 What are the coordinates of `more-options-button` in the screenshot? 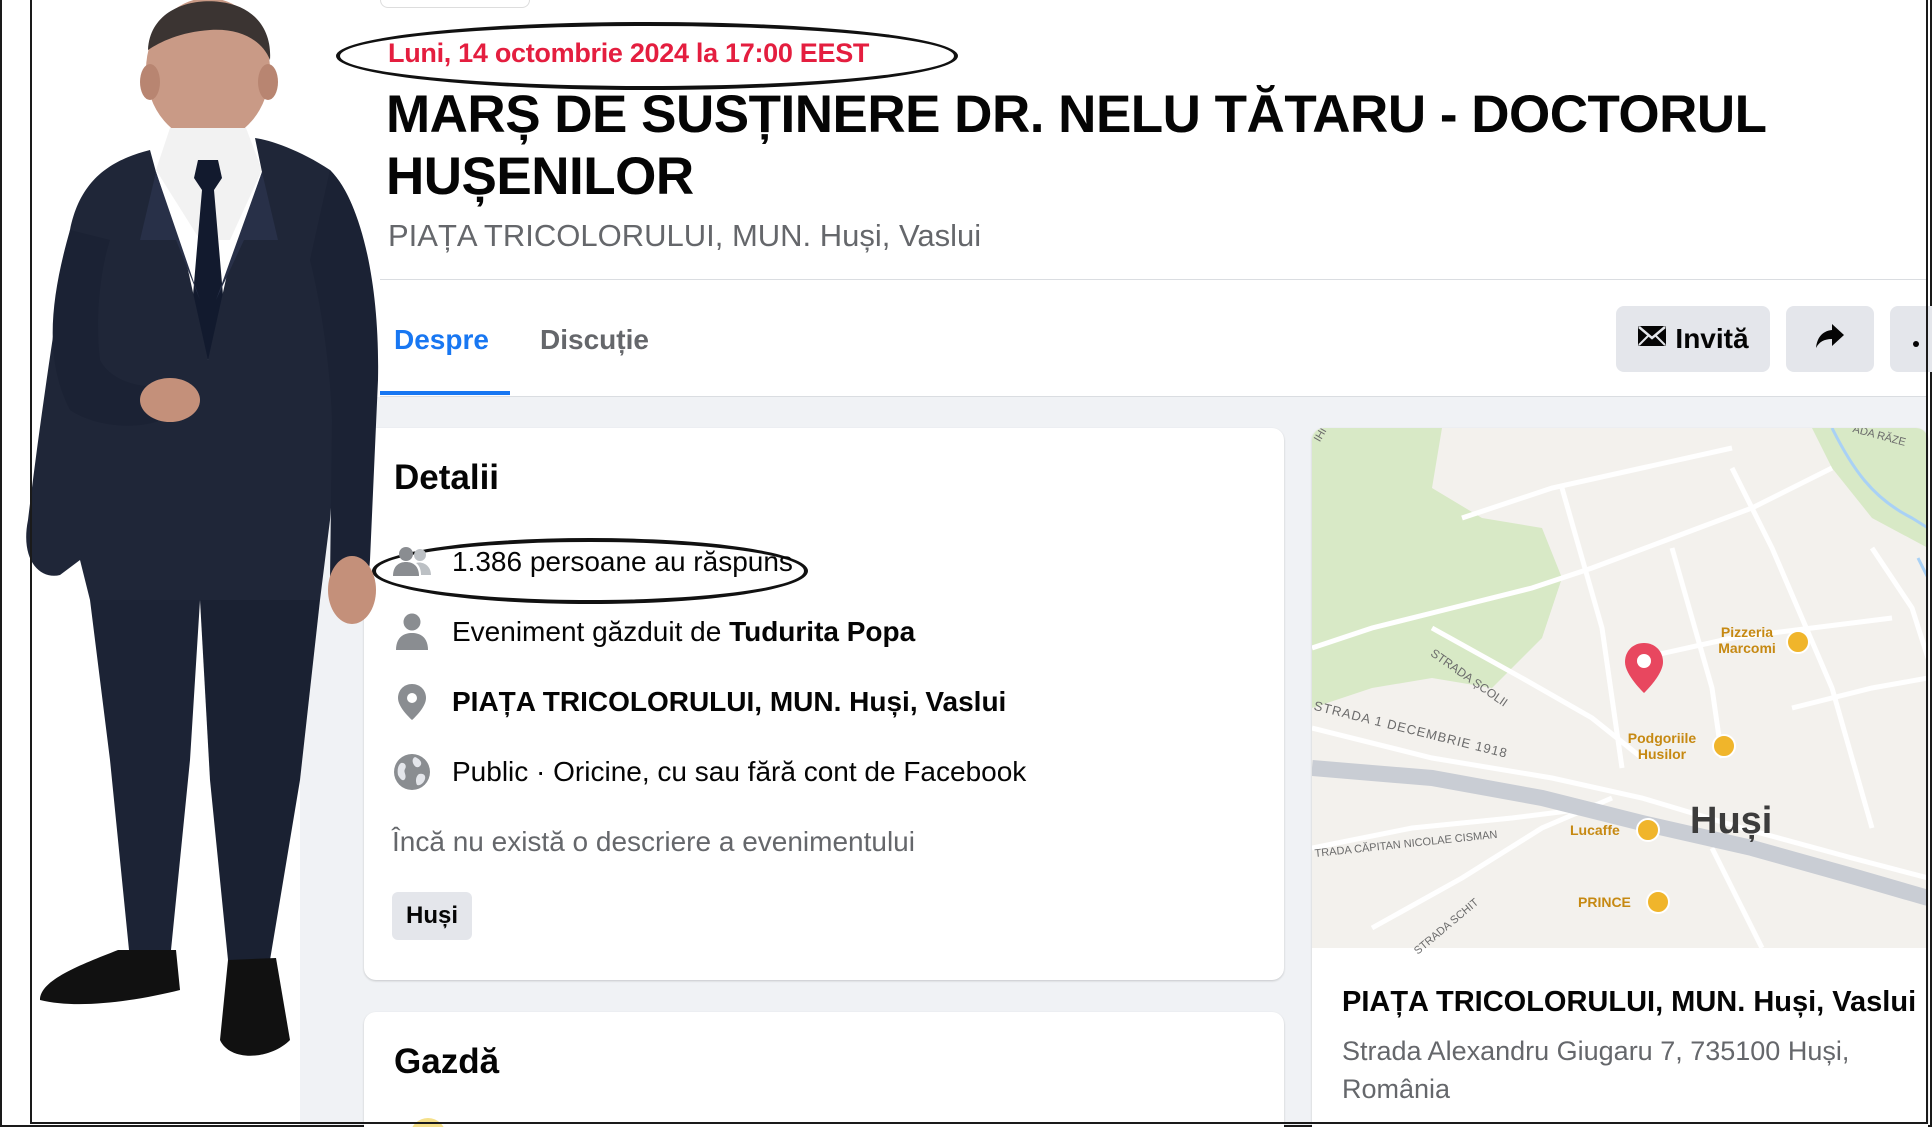 It's located at (1911, 339).